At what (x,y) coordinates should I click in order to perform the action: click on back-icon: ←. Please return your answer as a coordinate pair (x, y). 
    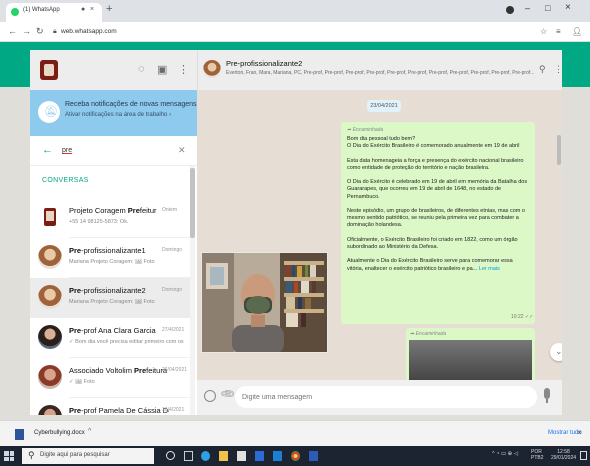
    Looking at the image, I should click on (12, 31).